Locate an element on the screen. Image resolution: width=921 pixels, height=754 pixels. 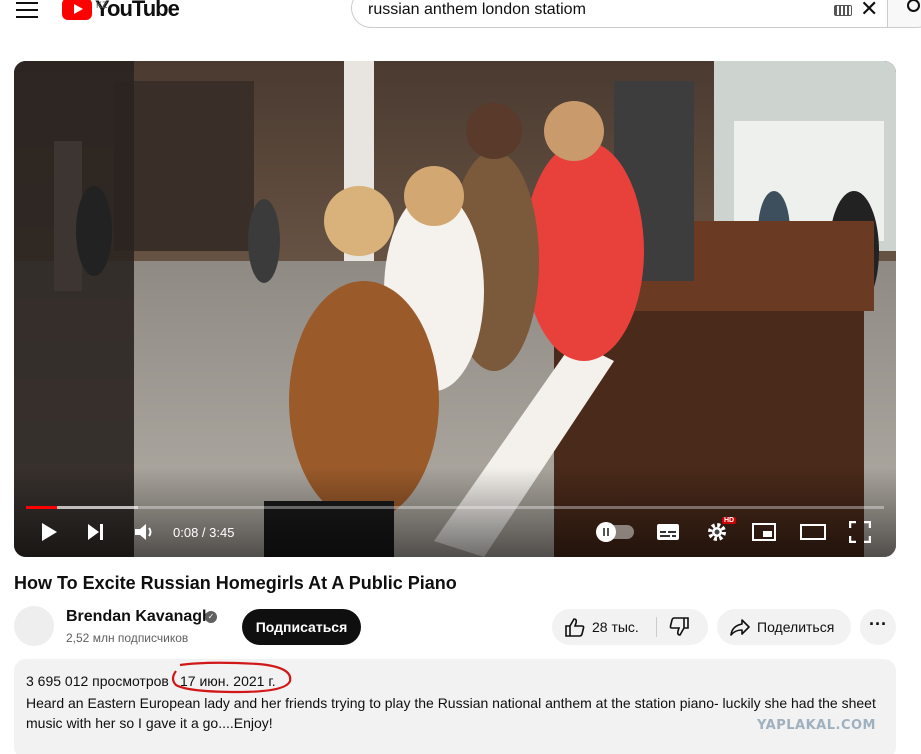
share-button: Поделиться is located at coordinates (784, 627).